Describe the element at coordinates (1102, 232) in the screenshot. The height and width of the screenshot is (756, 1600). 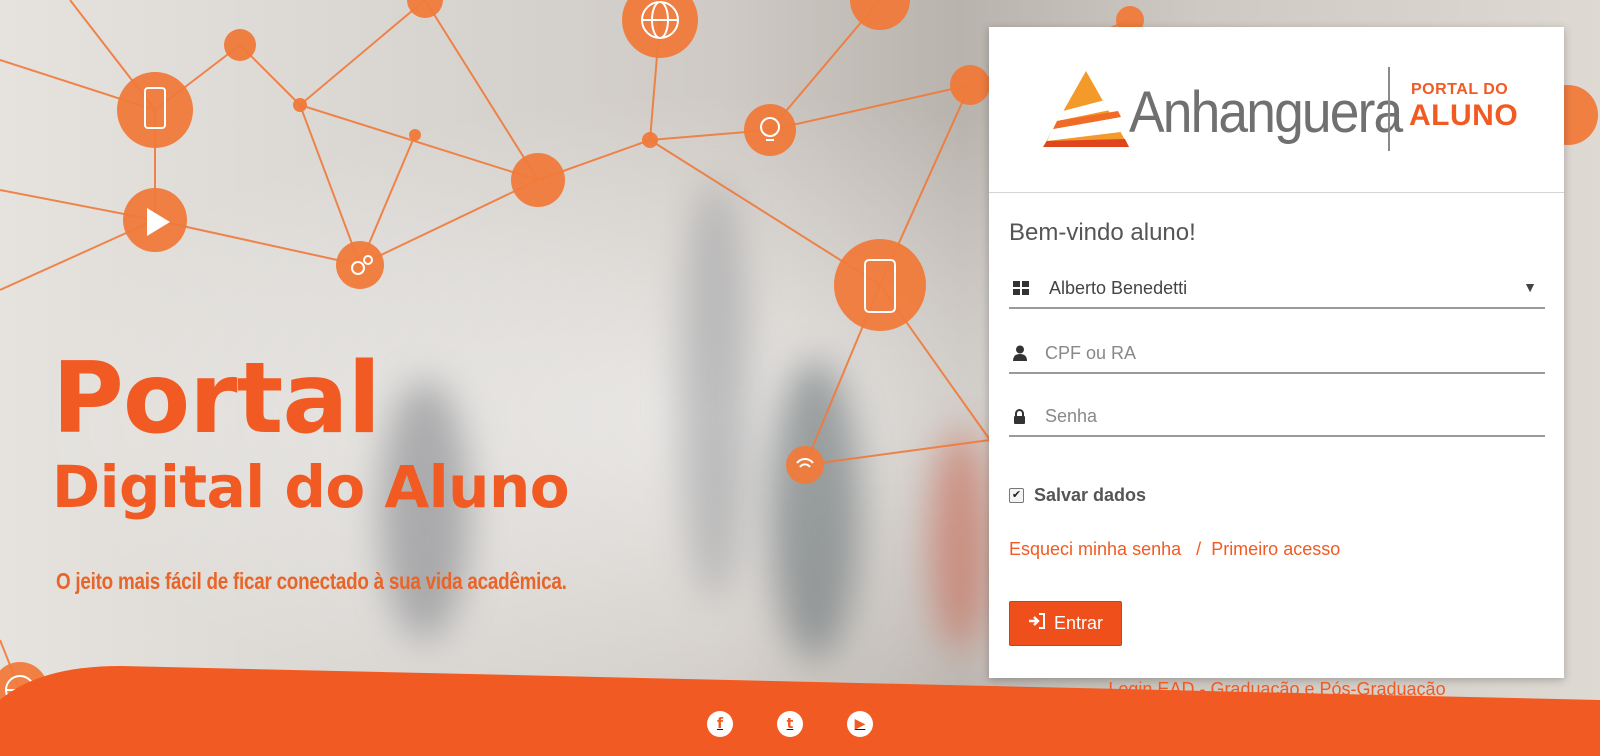
I see `welcome-heading: Bem-vindo aluno!` at that location.